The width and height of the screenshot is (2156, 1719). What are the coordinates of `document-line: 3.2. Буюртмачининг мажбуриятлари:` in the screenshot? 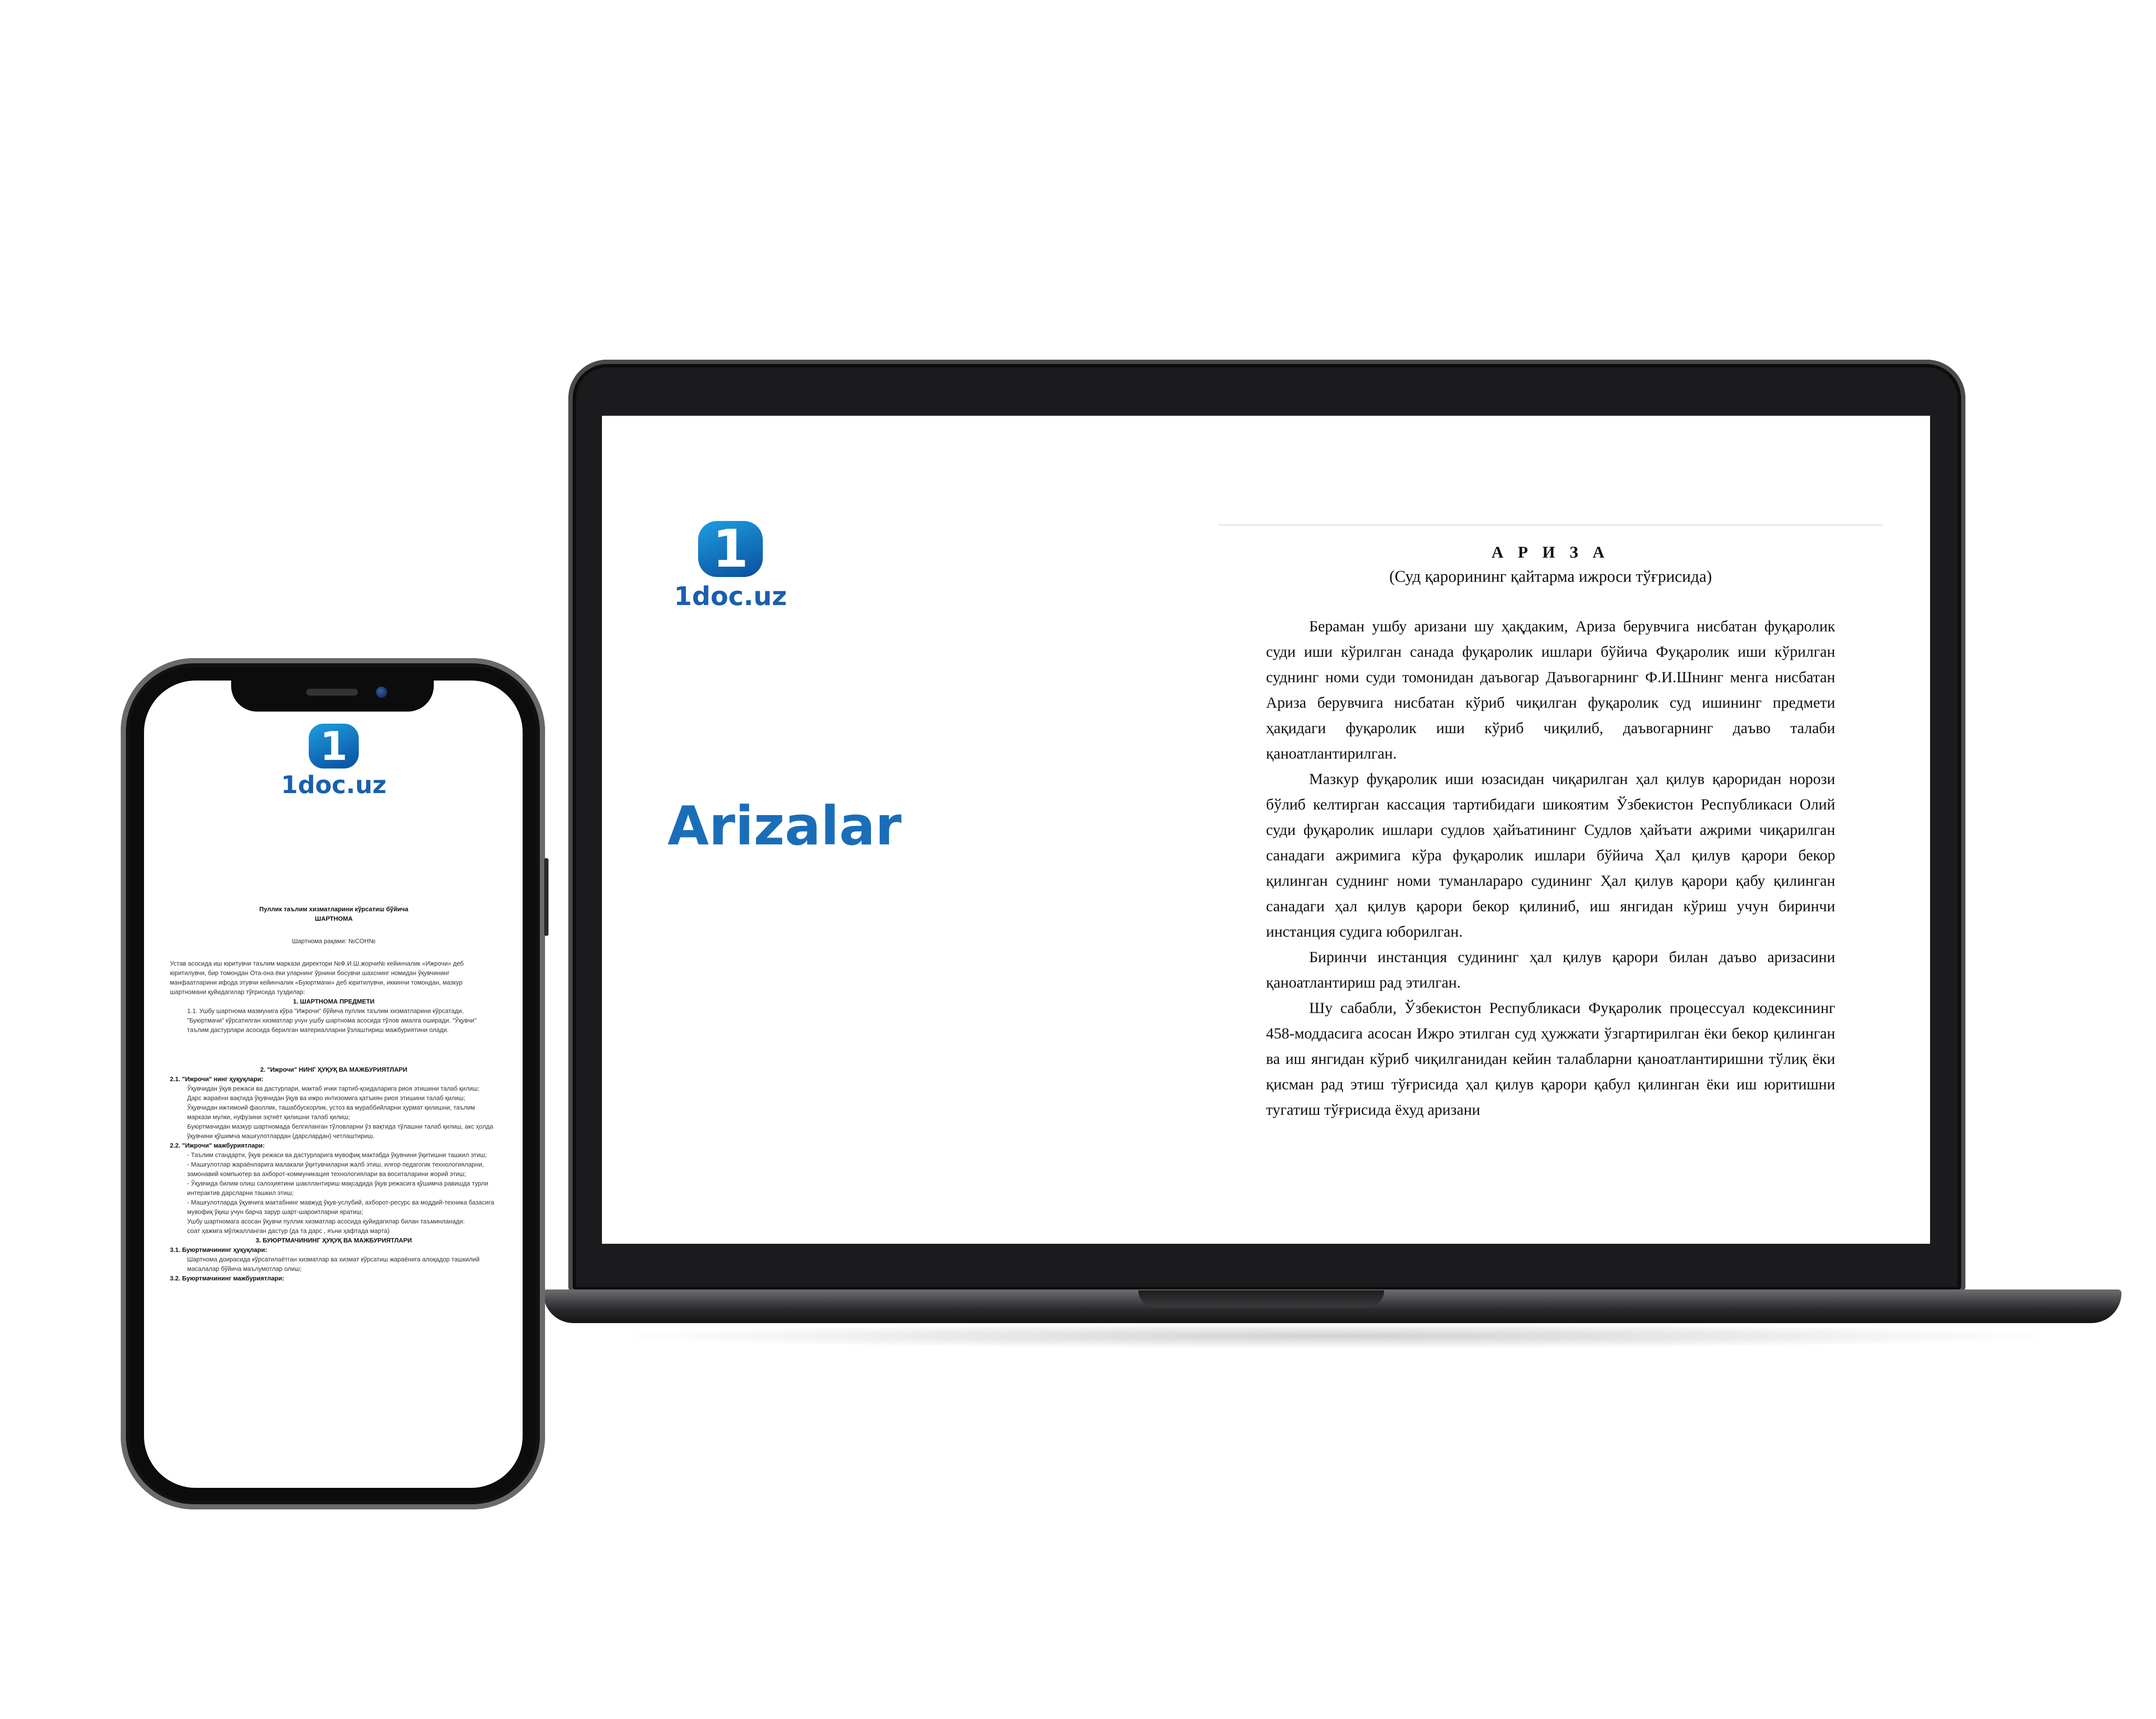 It's located at (228, 1279).